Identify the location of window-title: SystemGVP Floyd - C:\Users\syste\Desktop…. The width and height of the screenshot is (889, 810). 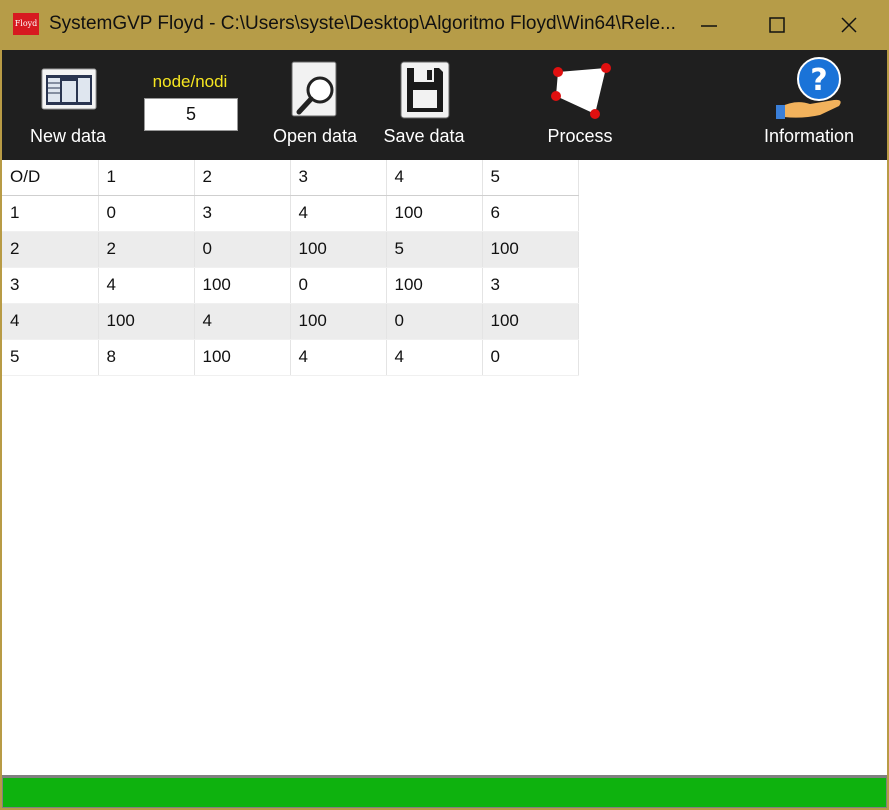
(362, 23).